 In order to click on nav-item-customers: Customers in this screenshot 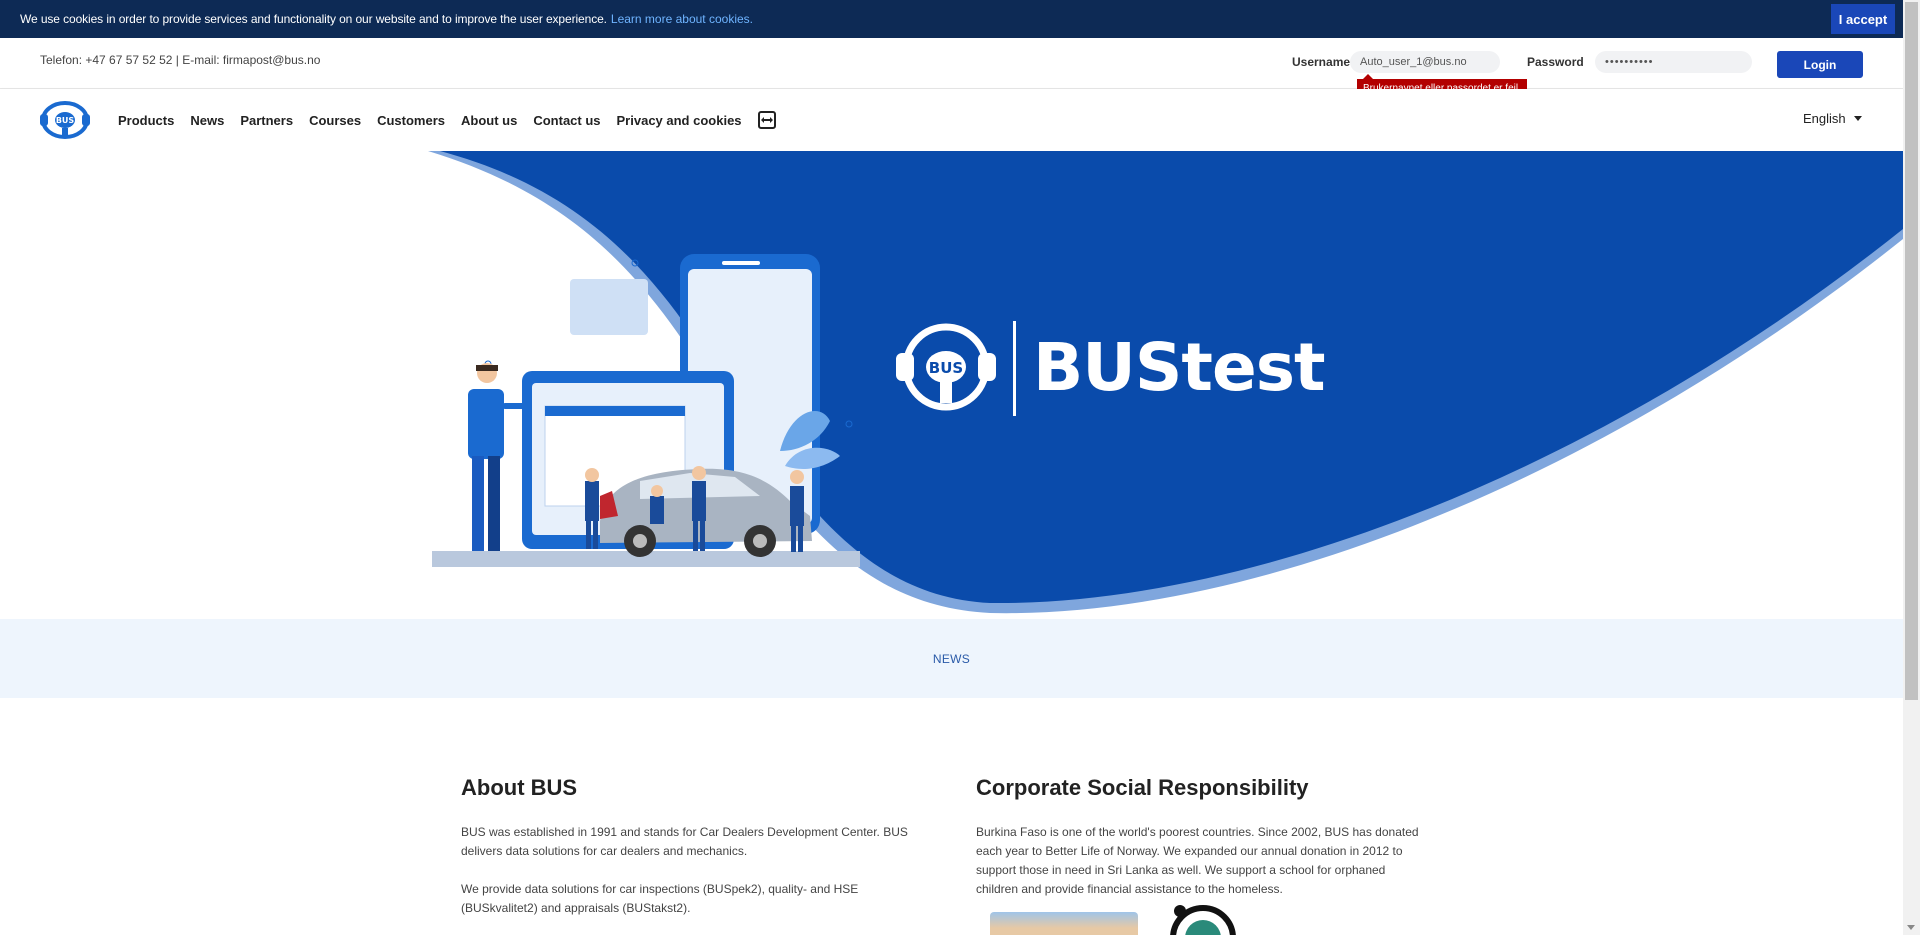, I will do `click(411, 120)`.